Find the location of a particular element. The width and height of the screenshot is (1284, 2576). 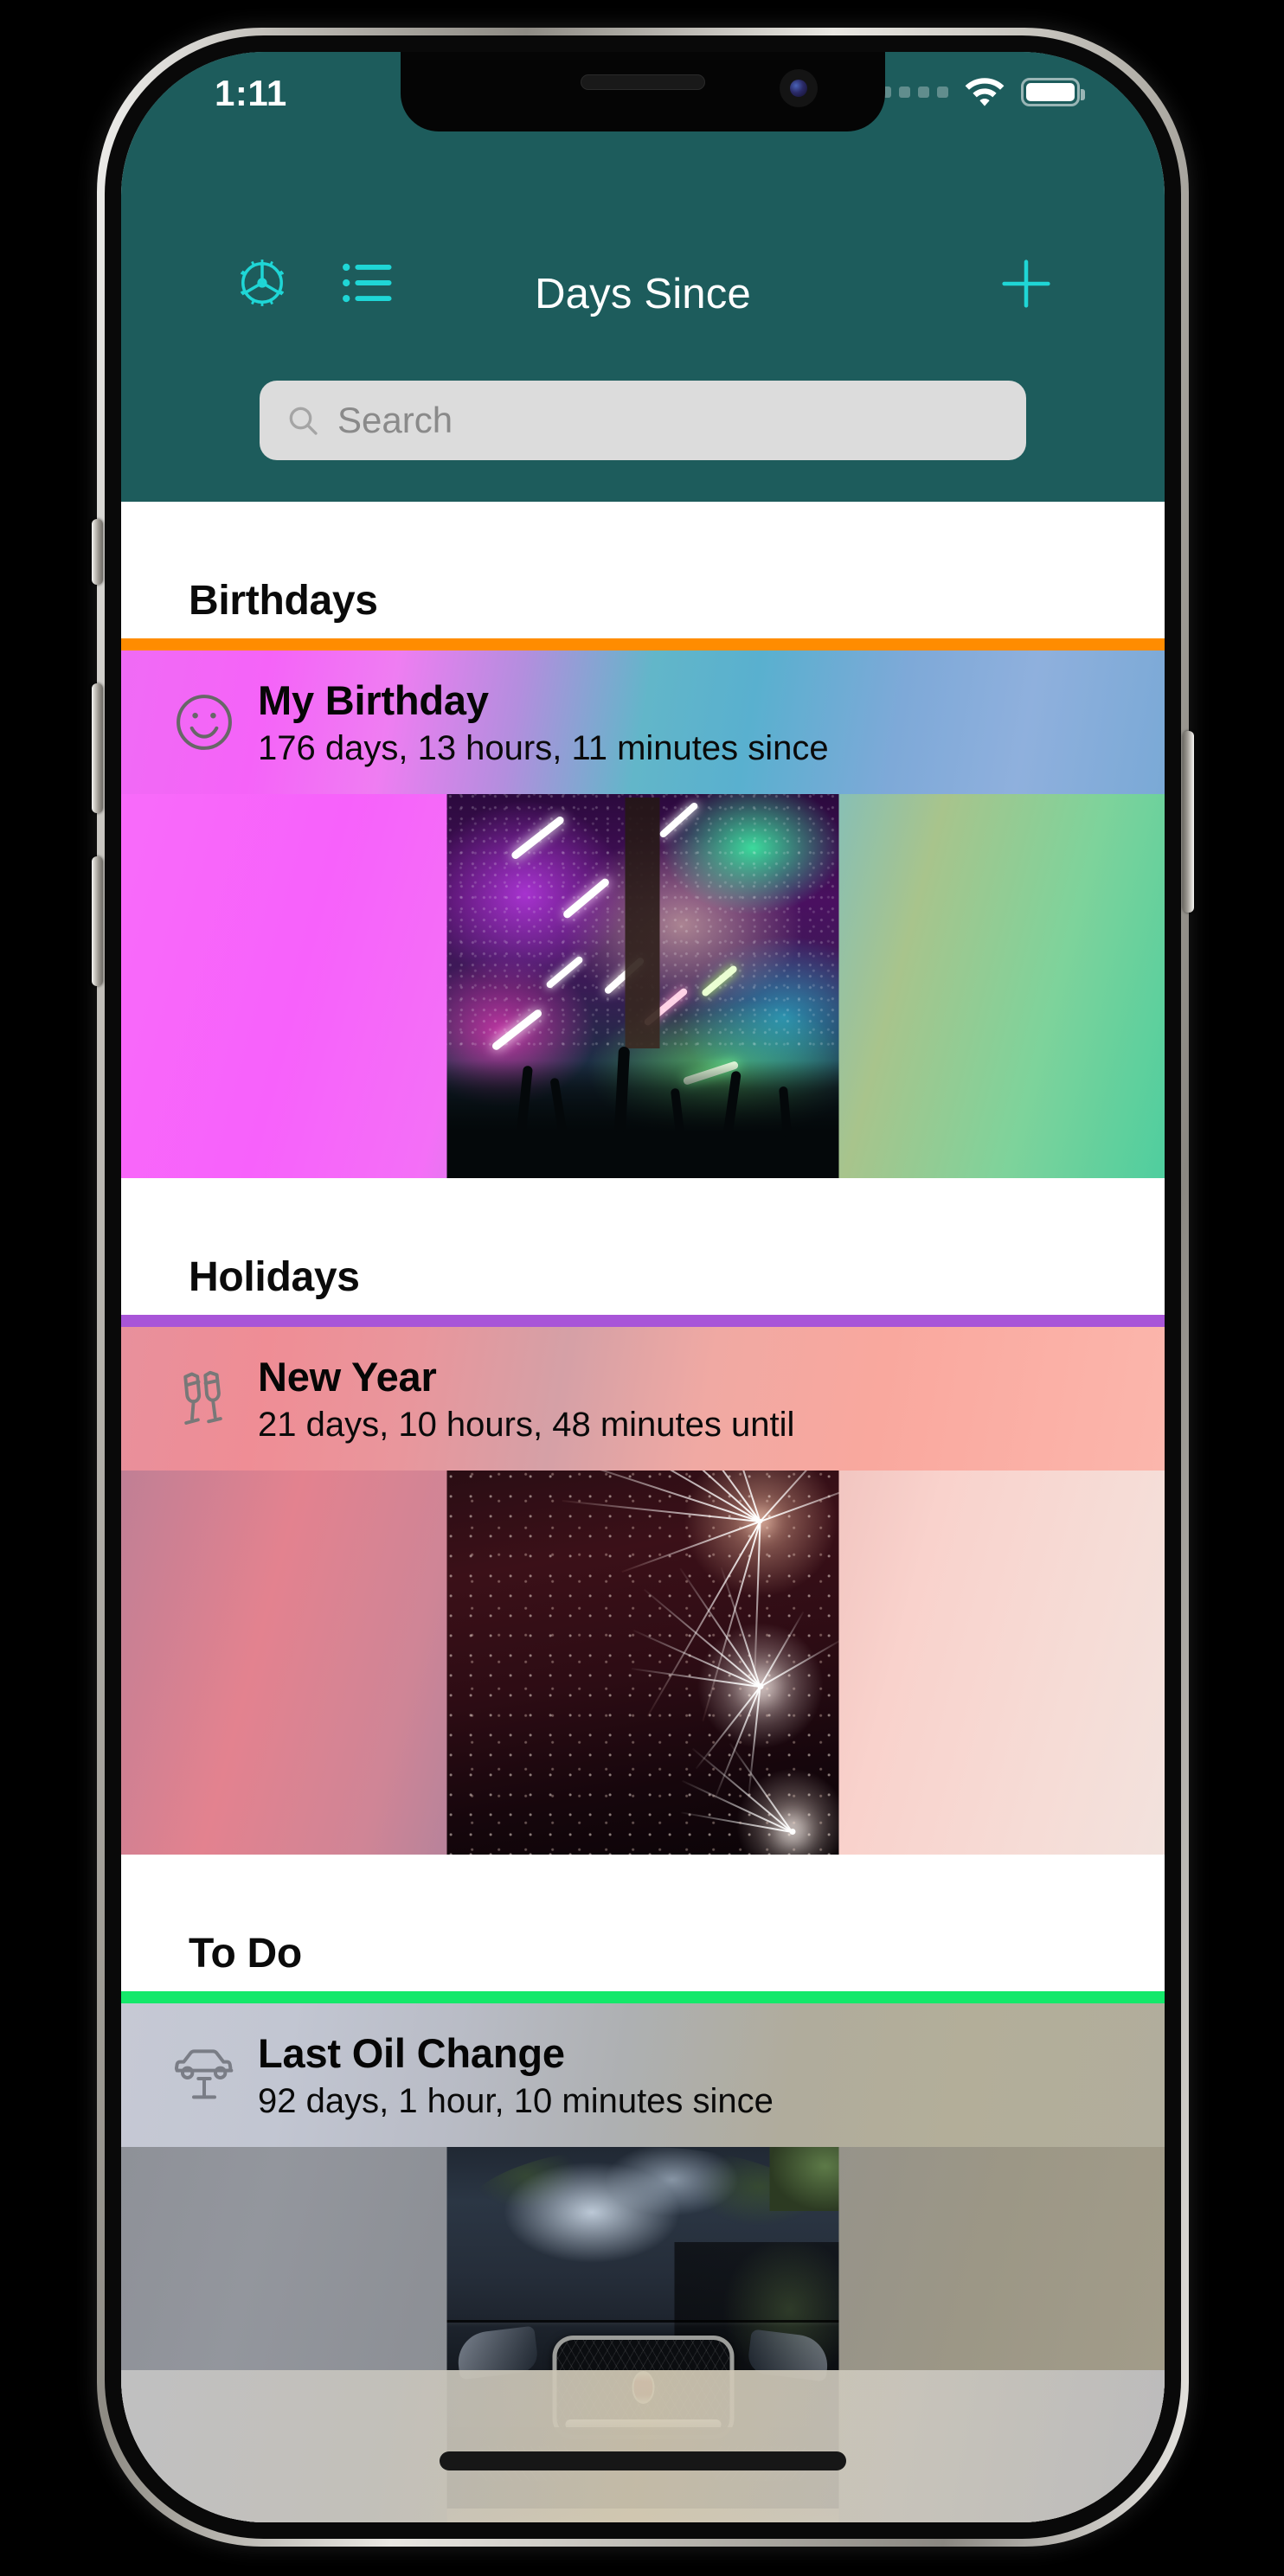

section-title: Holidays is located at coordinates (274, 1277).